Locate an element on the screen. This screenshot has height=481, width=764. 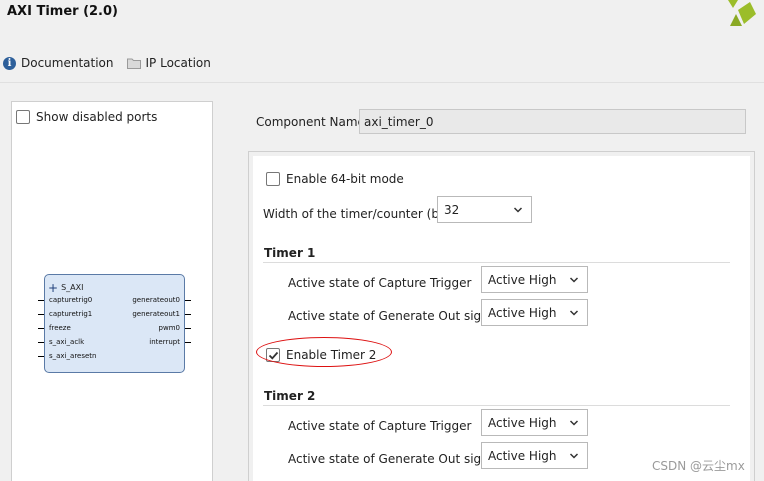
ip-location-button: IP Location is located at coordinates (168, 63).